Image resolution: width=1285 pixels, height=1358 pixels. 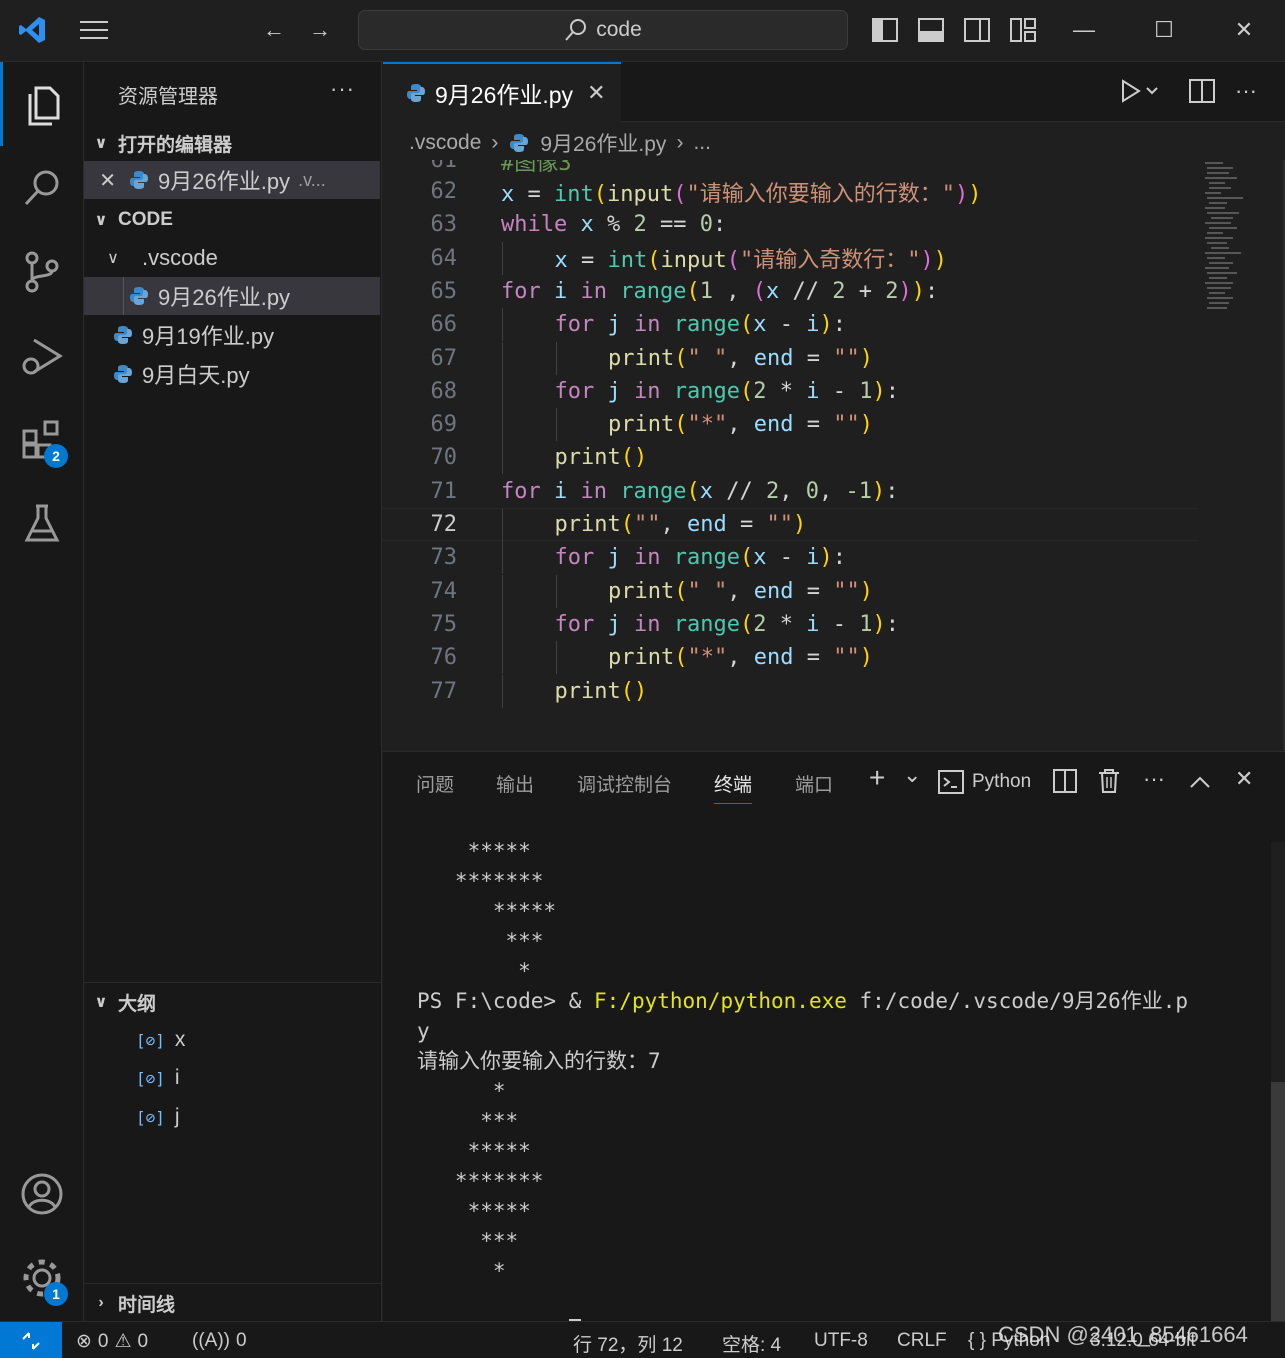 What do you see at coordinates (1278, 1202) in the screenshot?
I see `terminal-scroll-thumb` at bounding box center [1278, 1202].